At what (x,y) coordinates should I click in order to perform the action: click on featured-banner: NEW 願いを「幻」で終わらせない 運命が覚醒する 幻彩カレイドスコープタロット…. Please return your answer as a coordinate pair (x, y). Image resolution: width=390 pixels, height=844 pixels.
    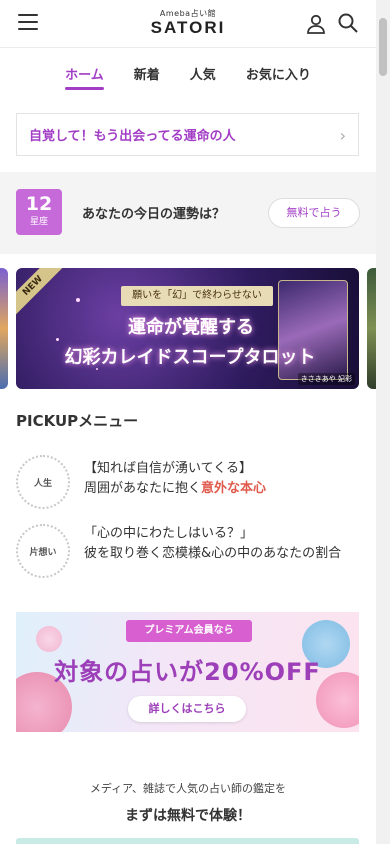
    Looking at the image, I should click on (187, 328).